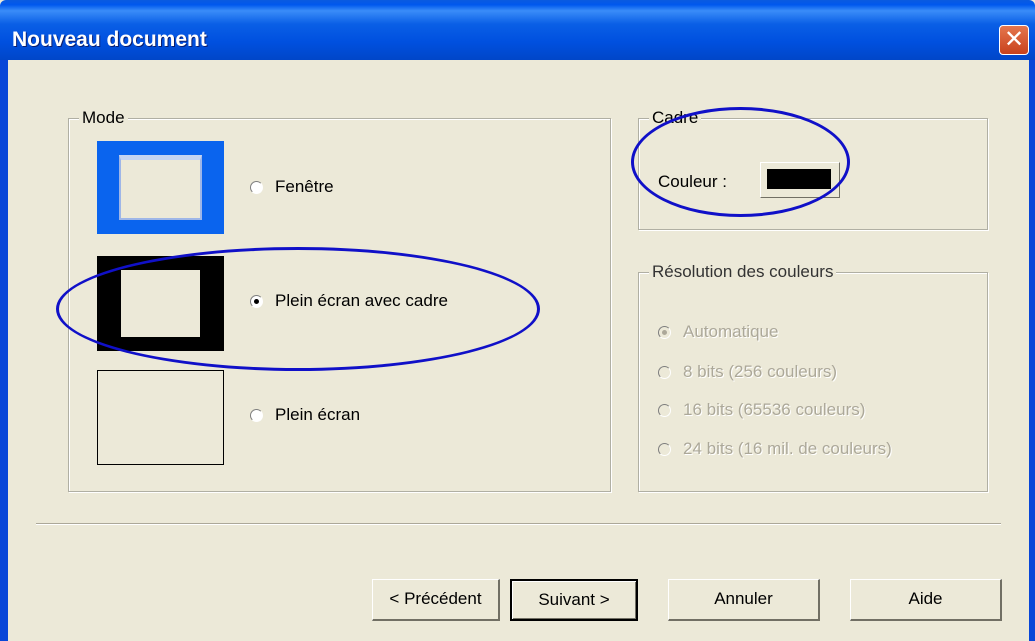 Image resolution: width=1035 pixels, height=641 pixels. Describe the element at coordinates (160, 187) in the screenshot. I see `window-mode-icon` at that location.